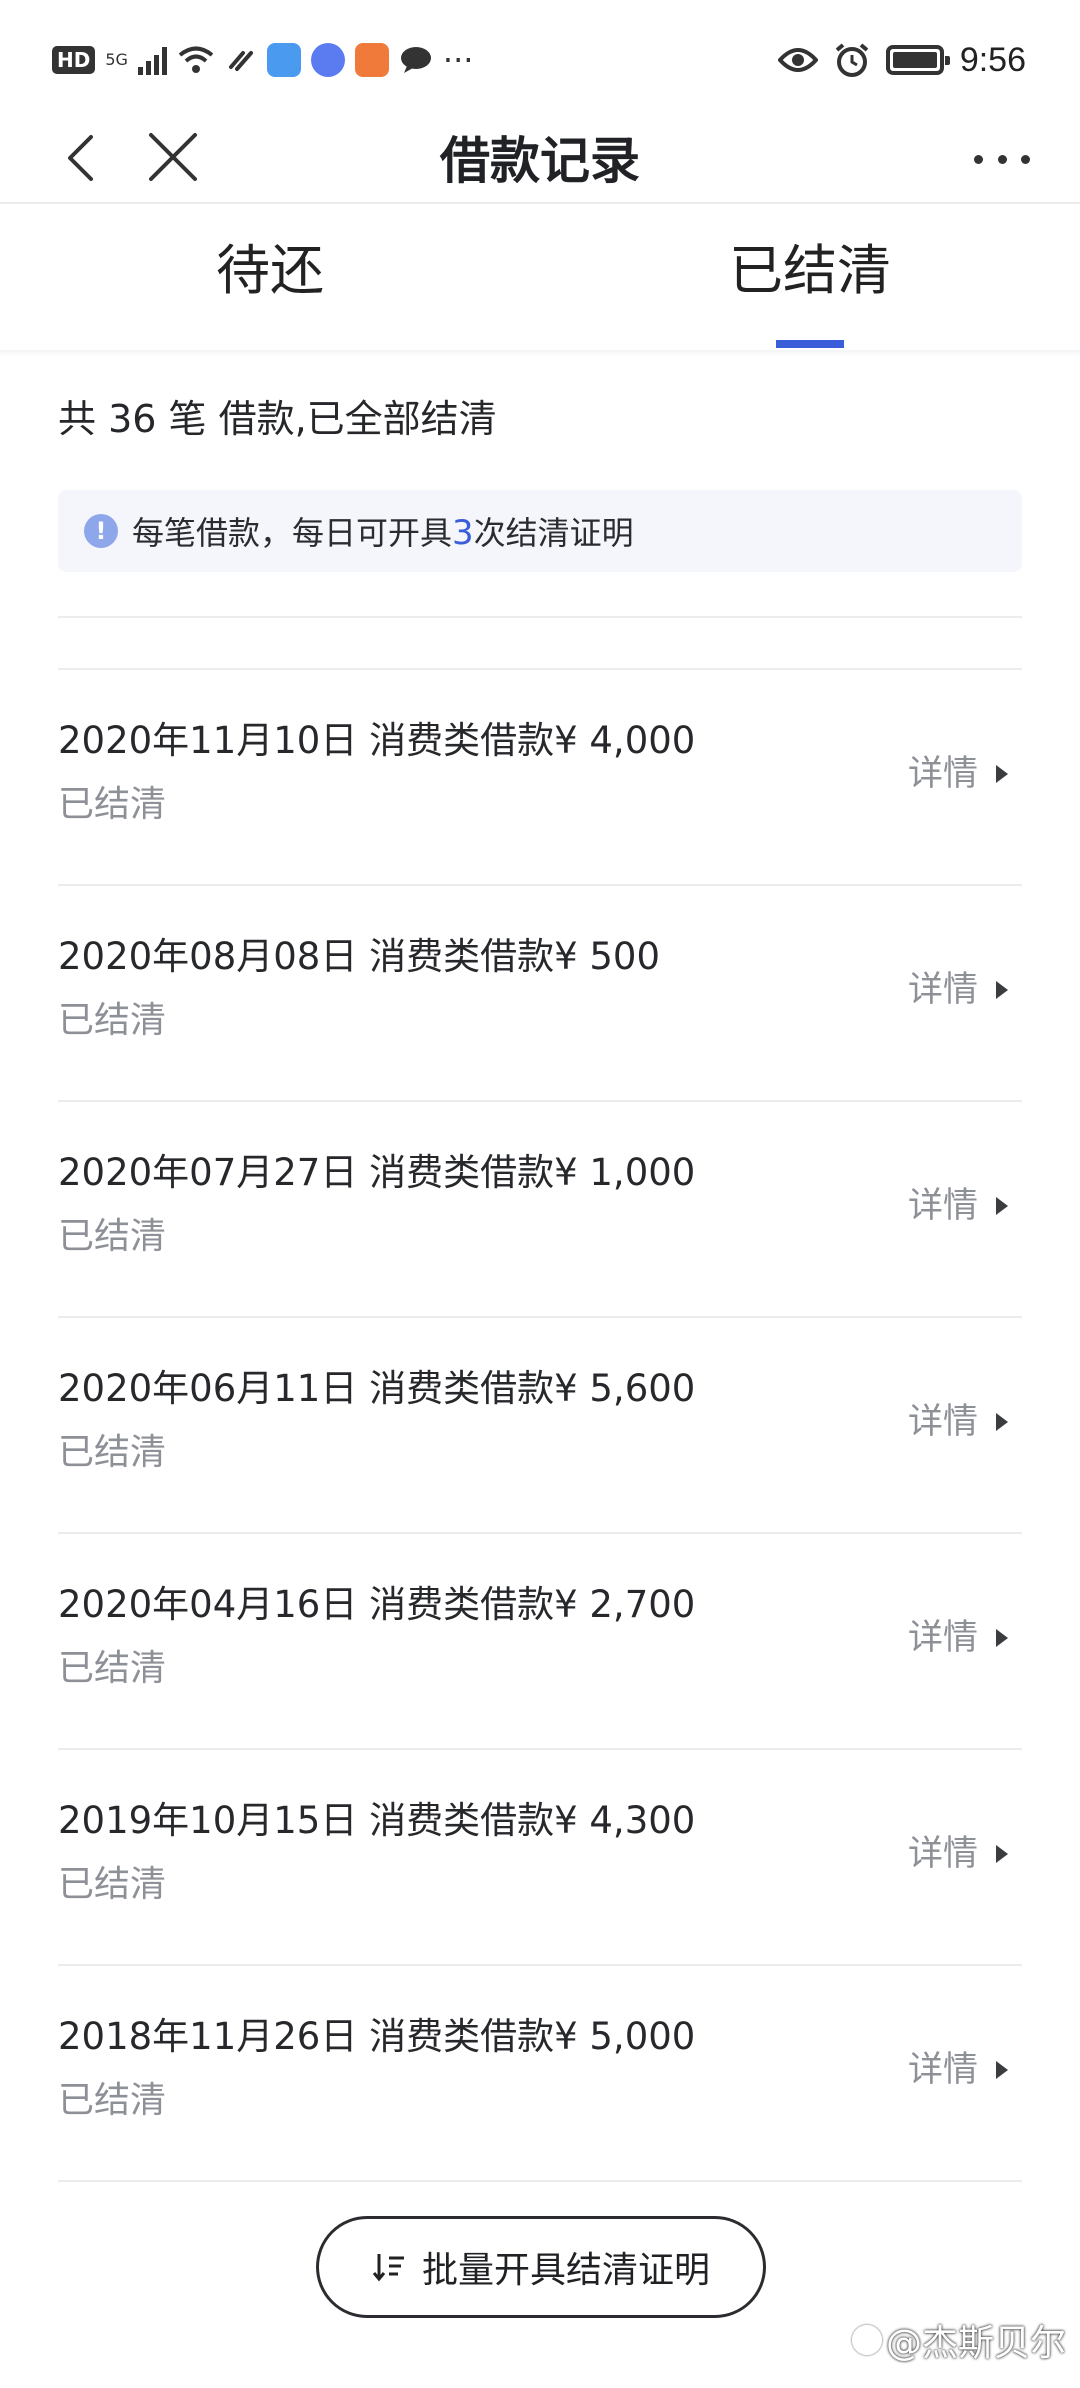 This screenshot has height=2388, width=1080. Describe the element at coordinates (540, 617) in the screenshot. I see `divider` at that location.